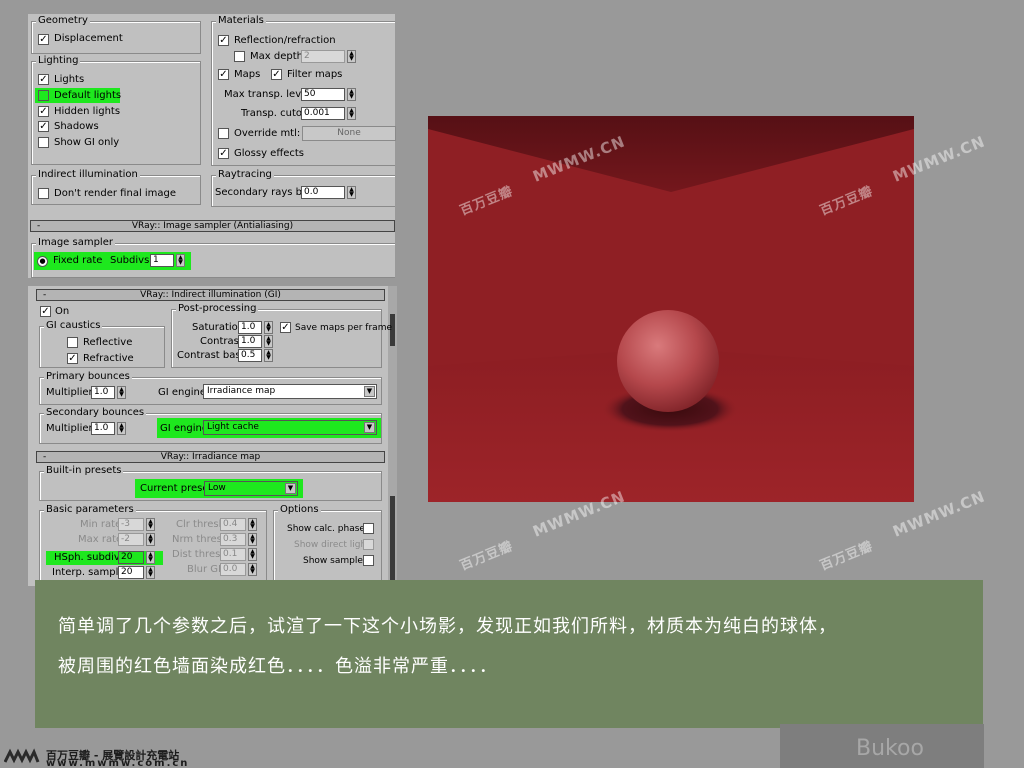 This screenshot has width=1024, height=768. I want to click on interp-samples-spinner: ▲ ▼, so click(150, 572).